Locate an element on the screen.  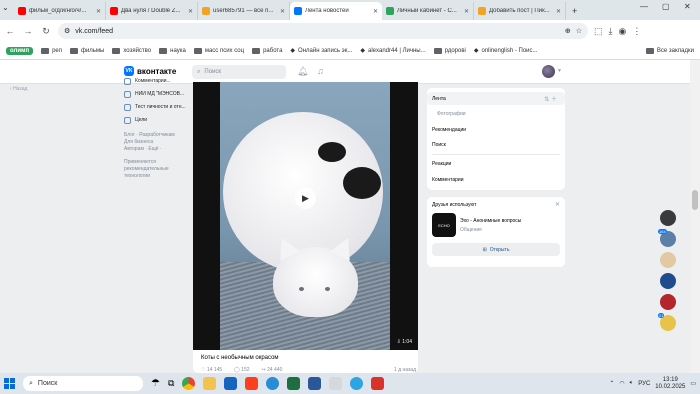
footer-line-3: Авторам · Ещё · is located at coordinates (156, 149).